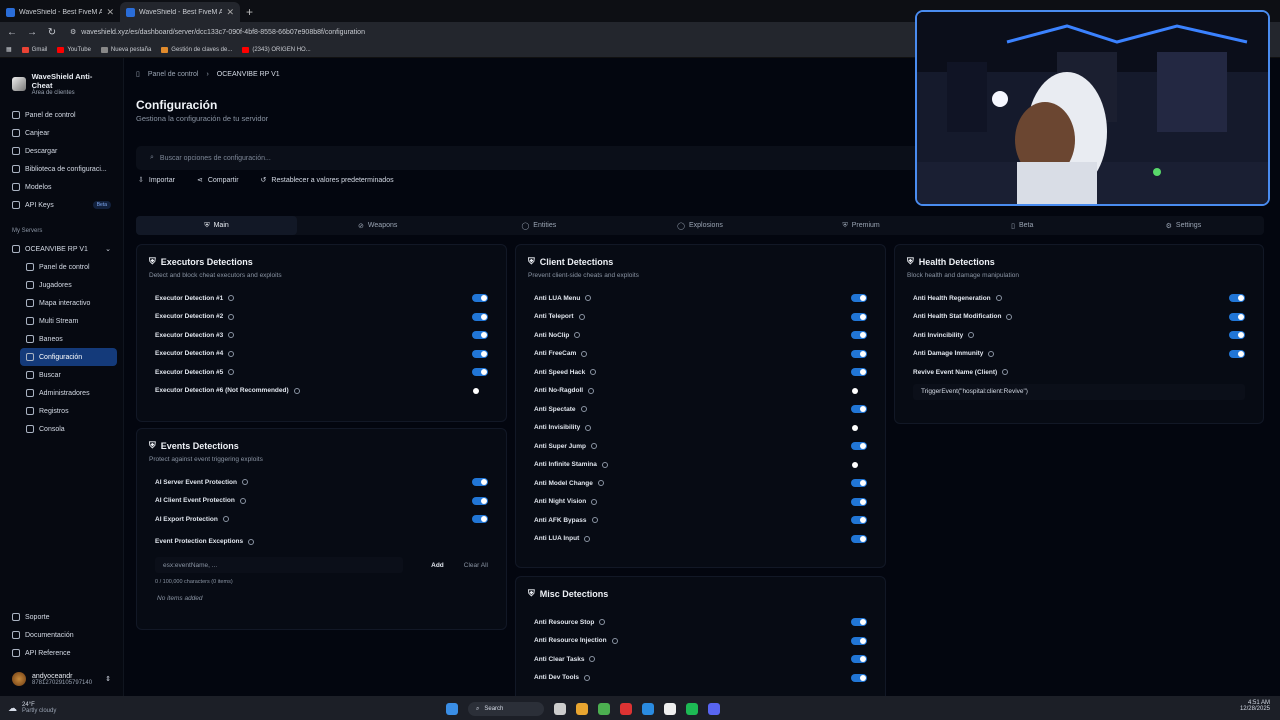  I want to click on chrome-icon, so click(604, 709).